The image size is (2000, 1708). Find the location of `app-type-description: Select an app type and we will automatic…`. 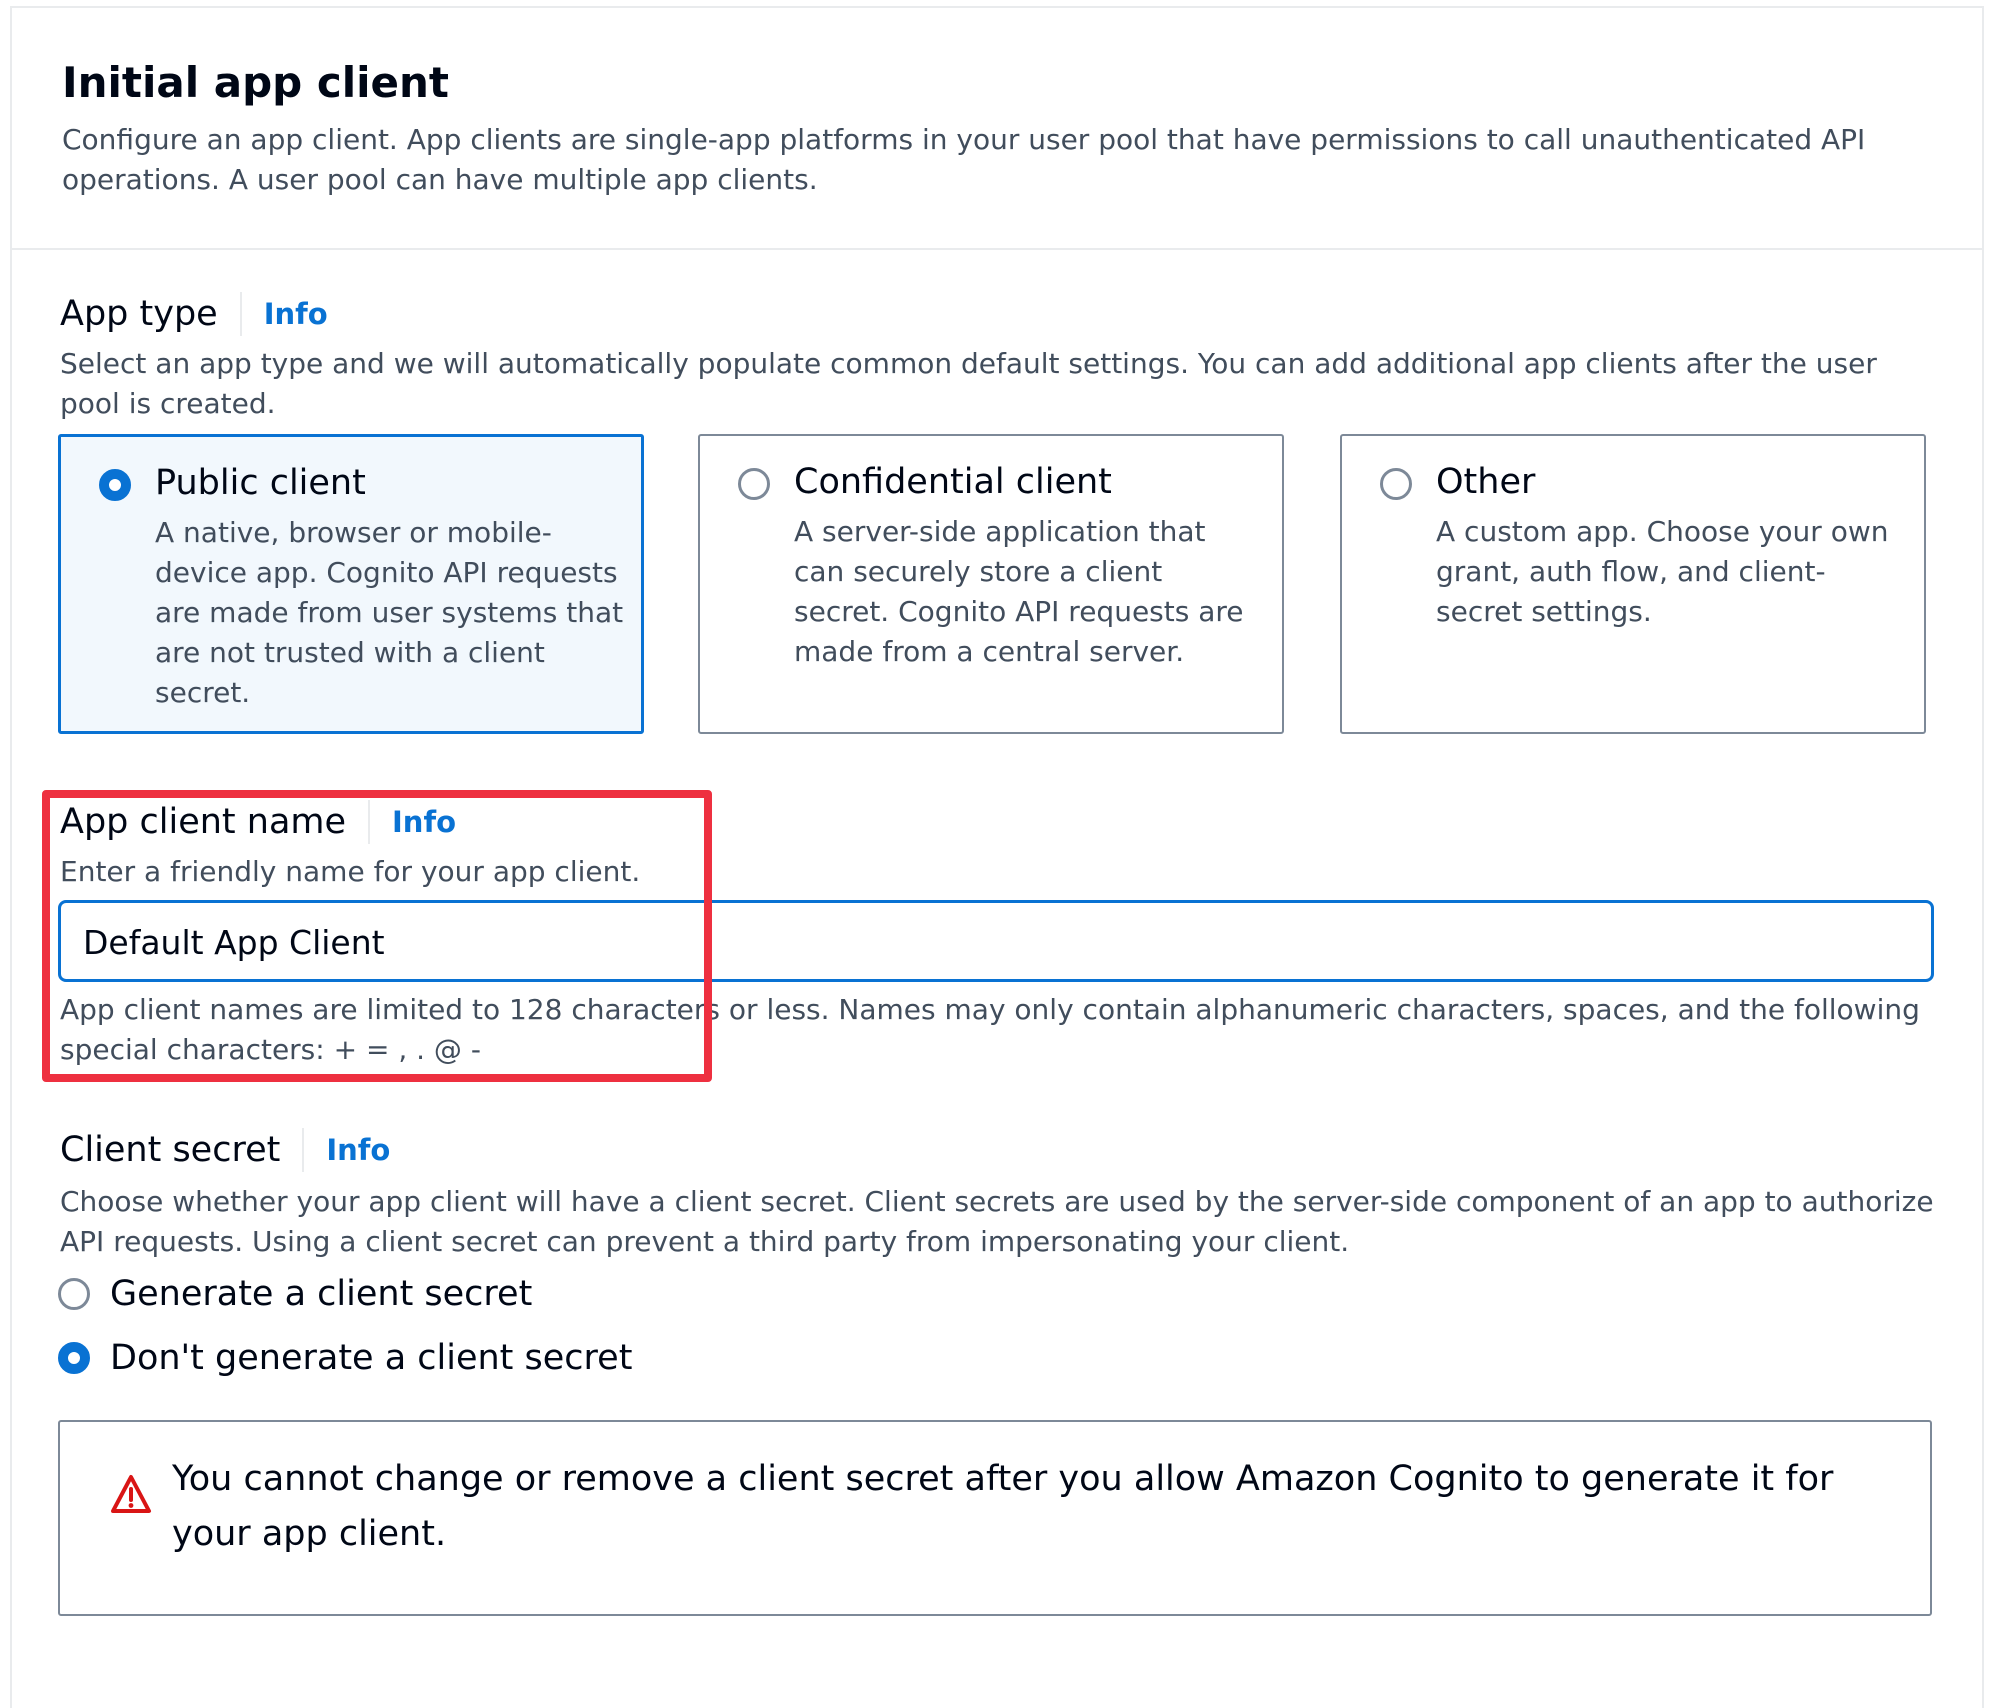

app-type-description: Select an app type and we will automatic… is located at coordinates (968, 383).